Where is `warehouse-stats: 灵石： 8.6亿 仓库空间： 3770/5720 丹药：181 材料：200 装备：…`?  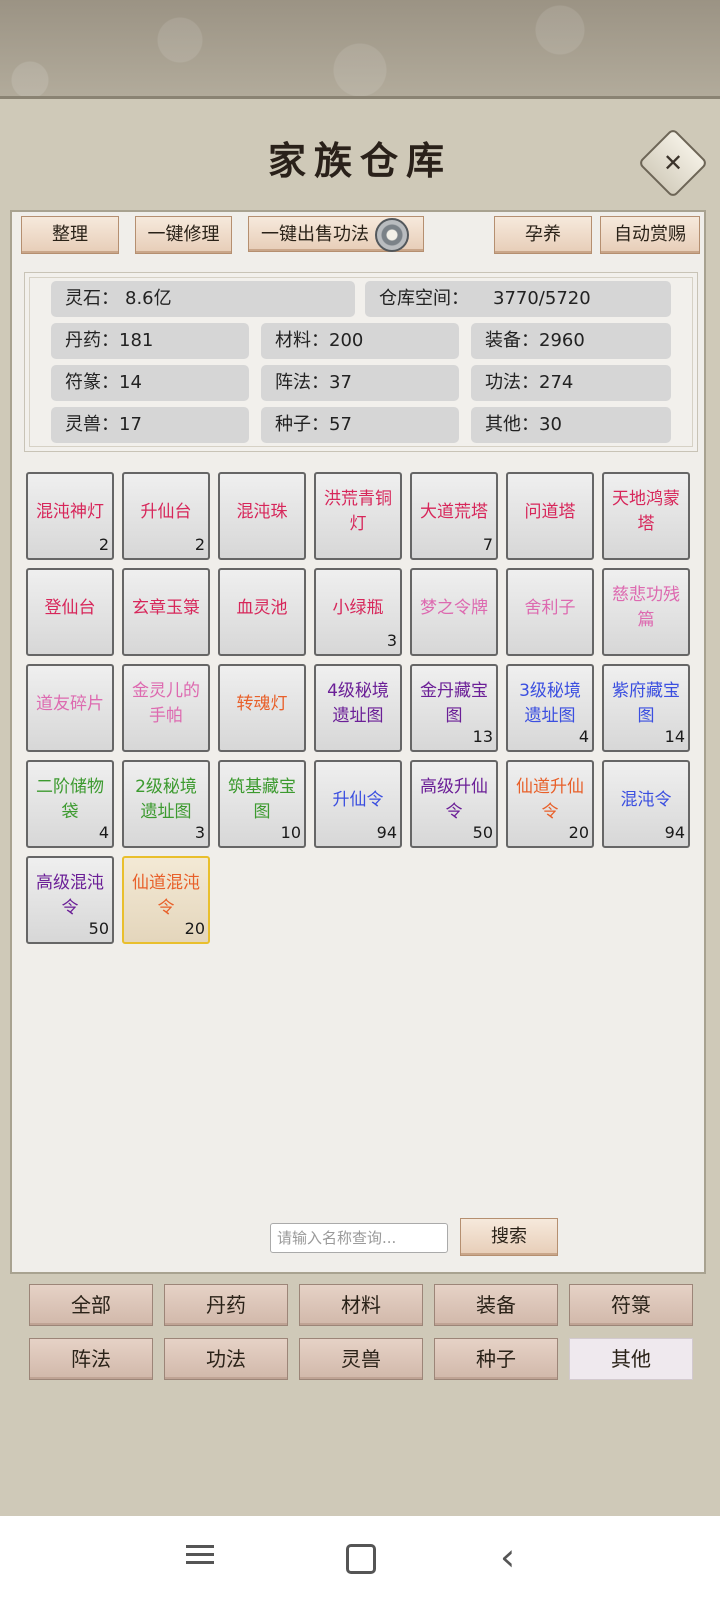
warehouse-stats: 灵石： 8.6亿 仓库空间： 3770/5720 丹药：181 材料：200 装备：… is located at coordinates (361, 362).